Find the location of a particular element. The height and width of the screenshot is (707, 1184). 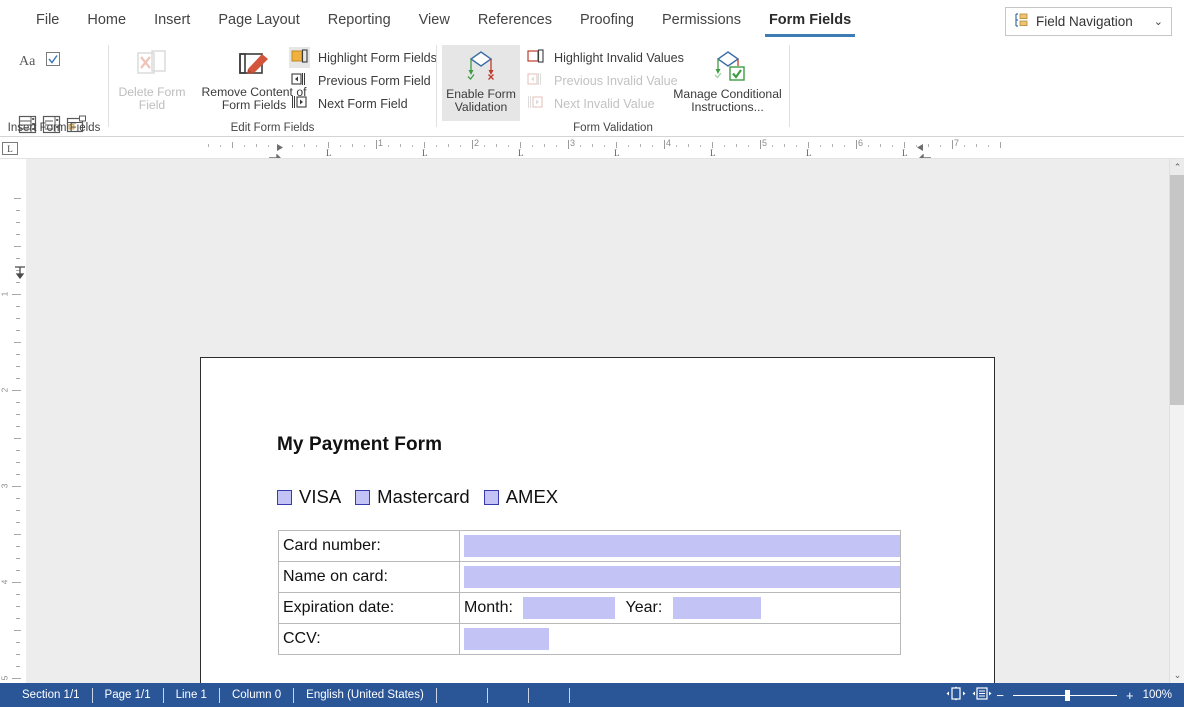

tab-page-layout: Page Layout is located at coordinates (258, 19).